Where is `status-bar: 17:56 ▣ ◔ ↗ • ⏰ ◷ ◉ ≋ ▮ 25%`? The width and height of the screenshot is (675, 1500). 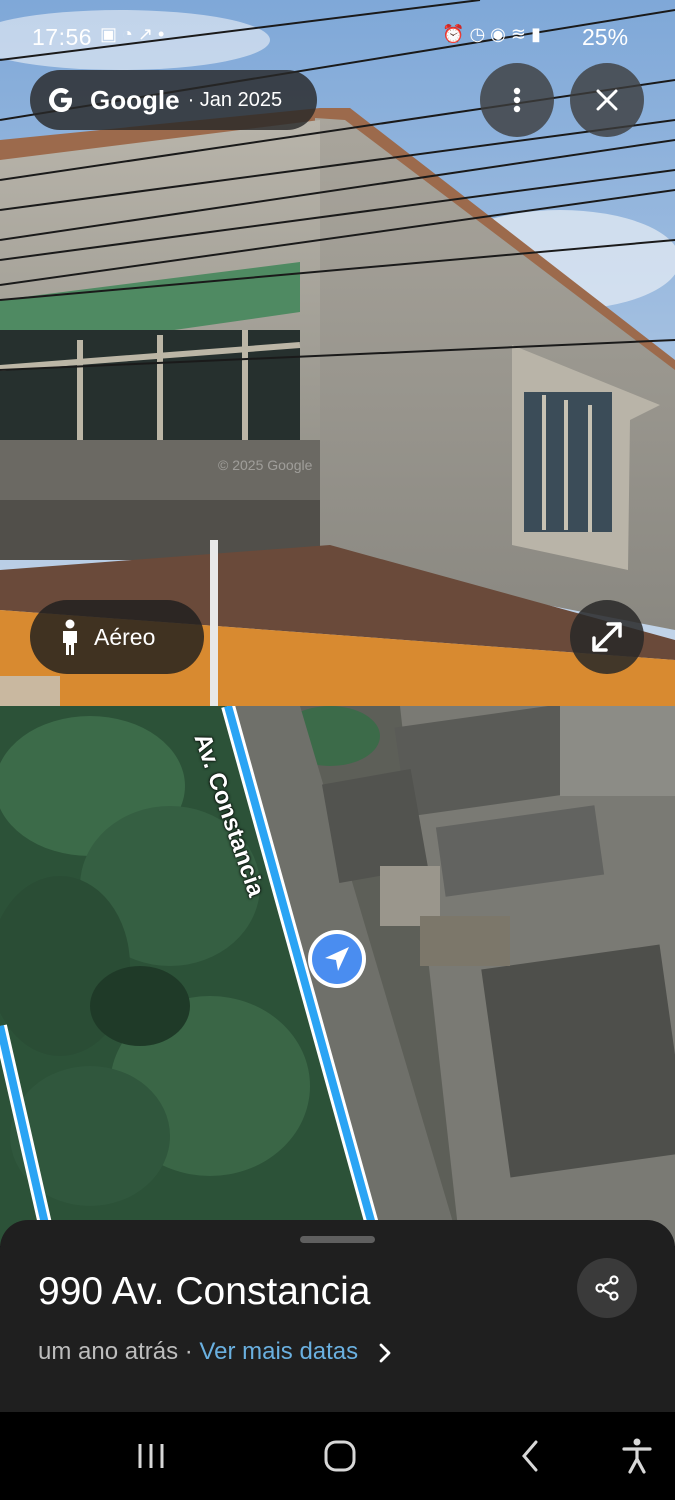
status-bar: 17:56 ▣ ◔ ↗ • ⏰ ◷ ◉ ≋ ▮ 25% is located at coordinates (337, 39).